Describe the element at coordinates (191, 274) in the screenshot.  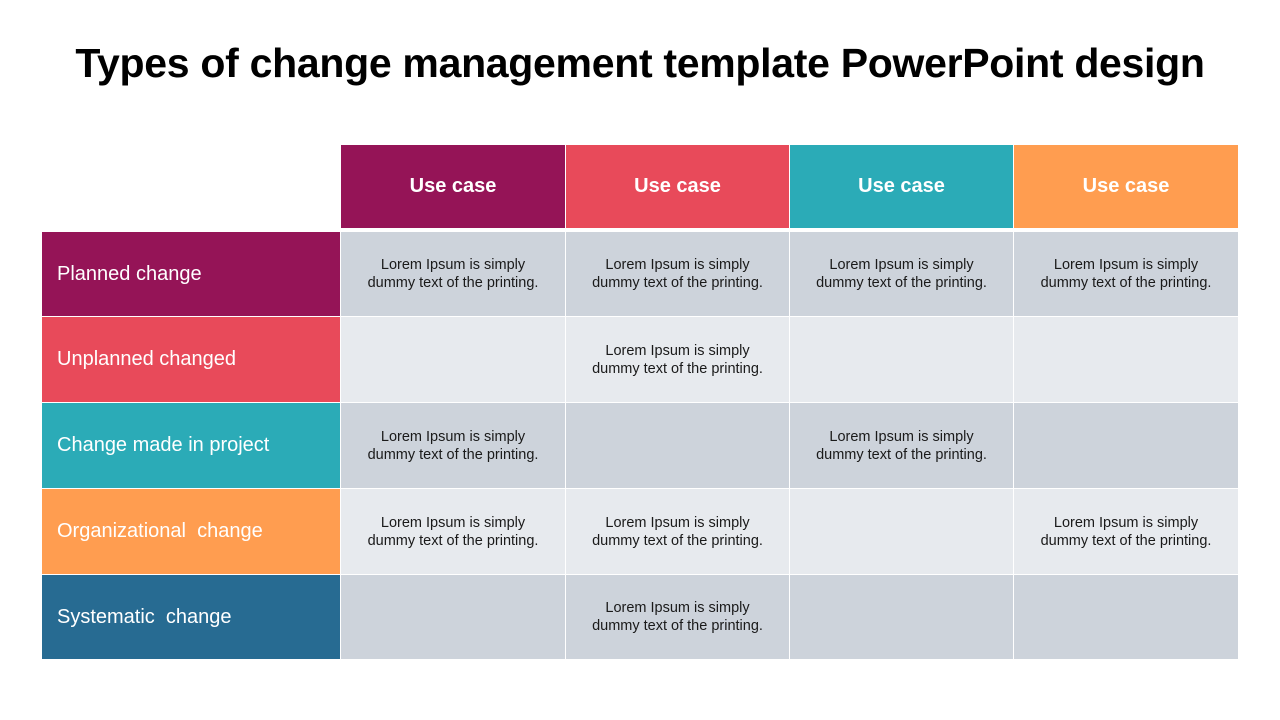
I see `row-label: Planned change` at that location.